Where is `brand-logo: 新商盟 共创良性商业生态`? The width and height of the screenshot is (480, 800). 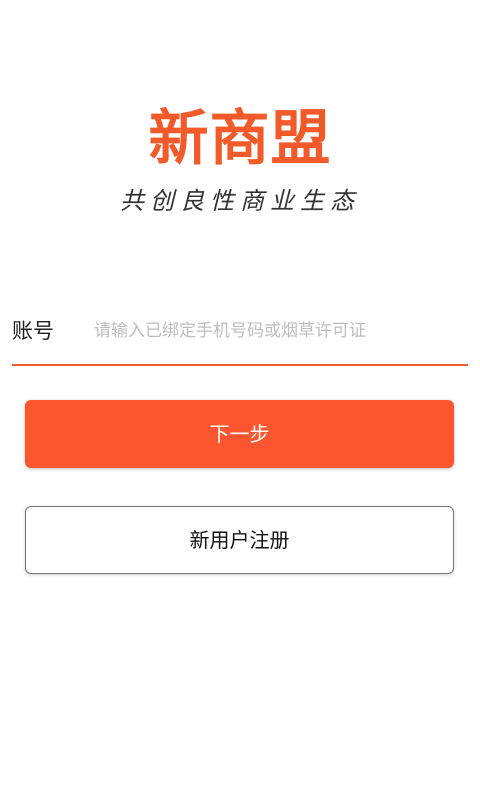 brand-logo: 新商盟 共创良性商业生态 is located at coordinates (240, 158).